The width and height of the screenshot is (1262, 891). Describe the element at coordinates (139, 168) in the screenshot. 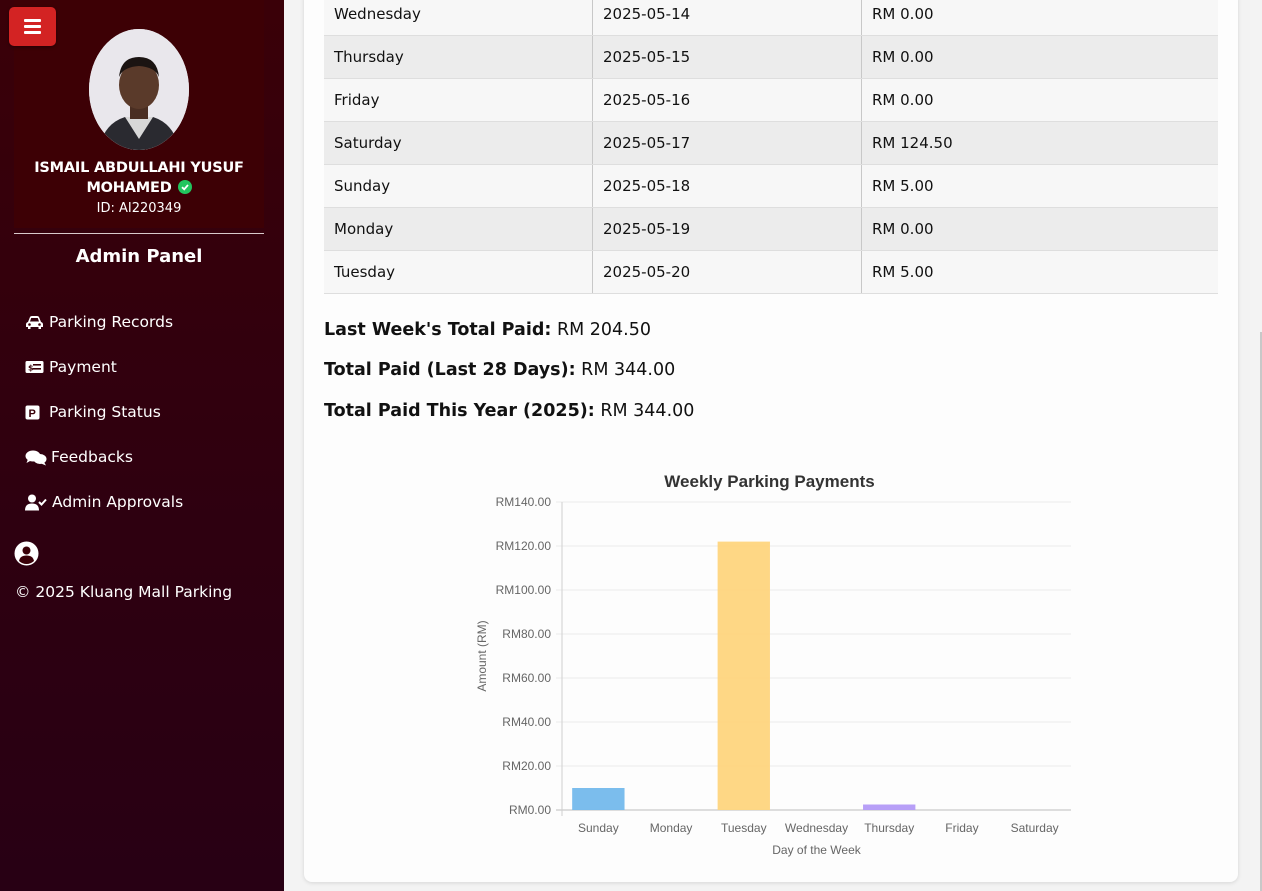

I see `user-name-line1: ISMAIL ABDULLAHI YUSUF` at that location.